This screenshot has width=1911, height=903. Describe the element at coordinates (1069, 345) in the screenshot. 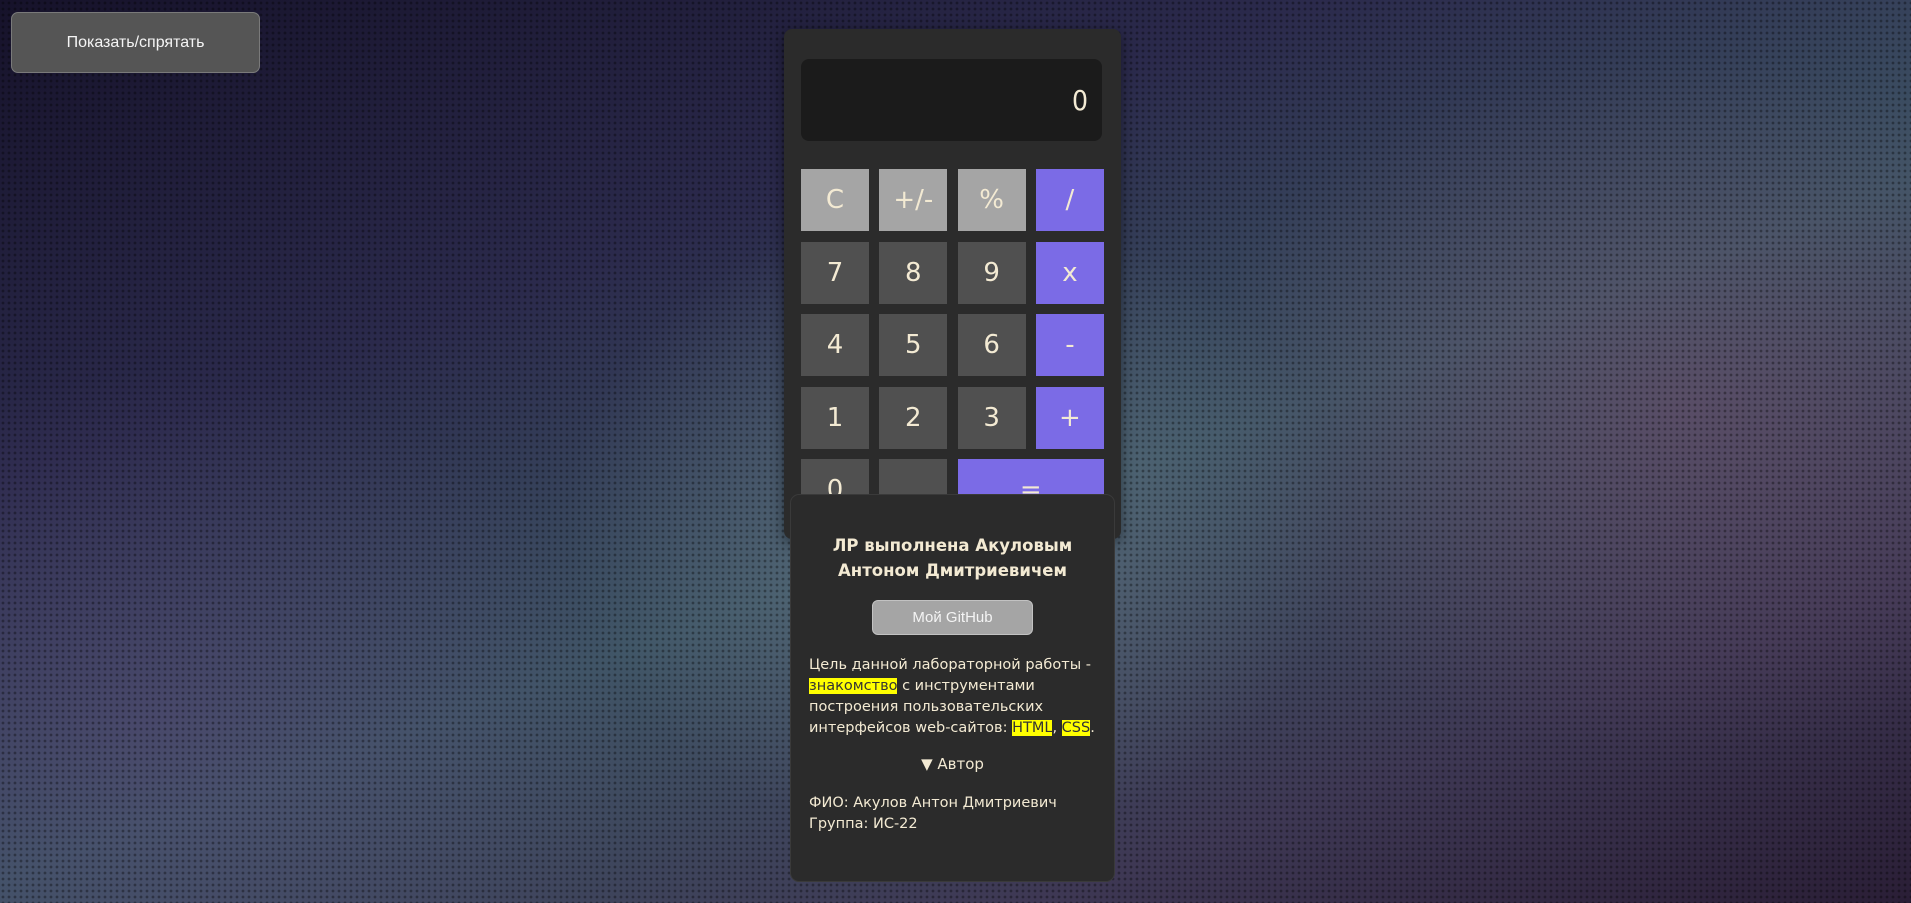

I see `subtract-key: -` at that location.